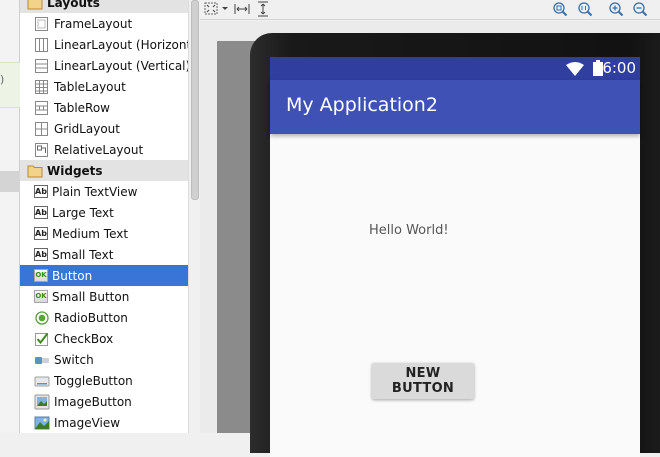 The height and width of the screenshot is (457, 660). I want to click on palette-item-label: CheckBox, so click(84, 338).